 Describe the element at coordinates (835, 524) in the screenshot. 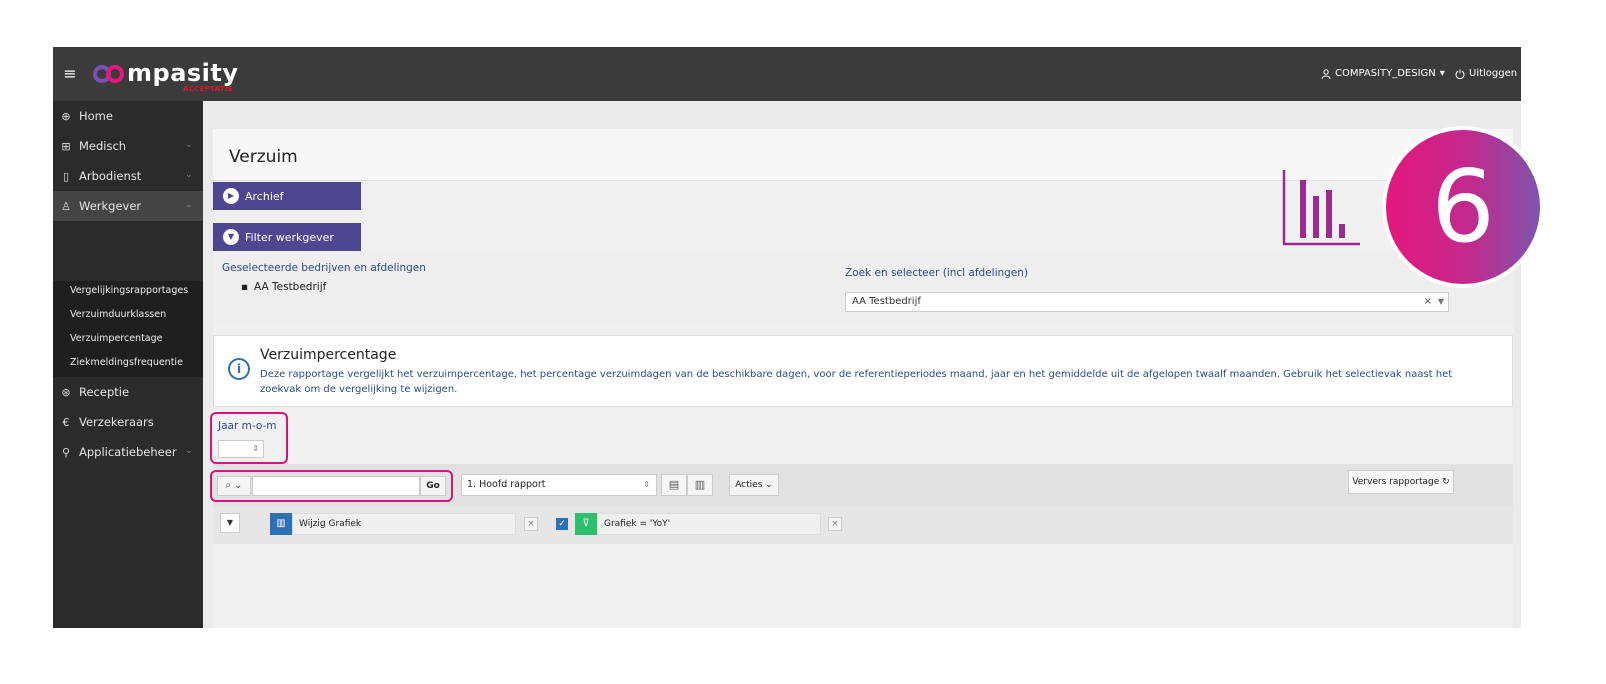

I see `remove-filter-button: ×` at that location.